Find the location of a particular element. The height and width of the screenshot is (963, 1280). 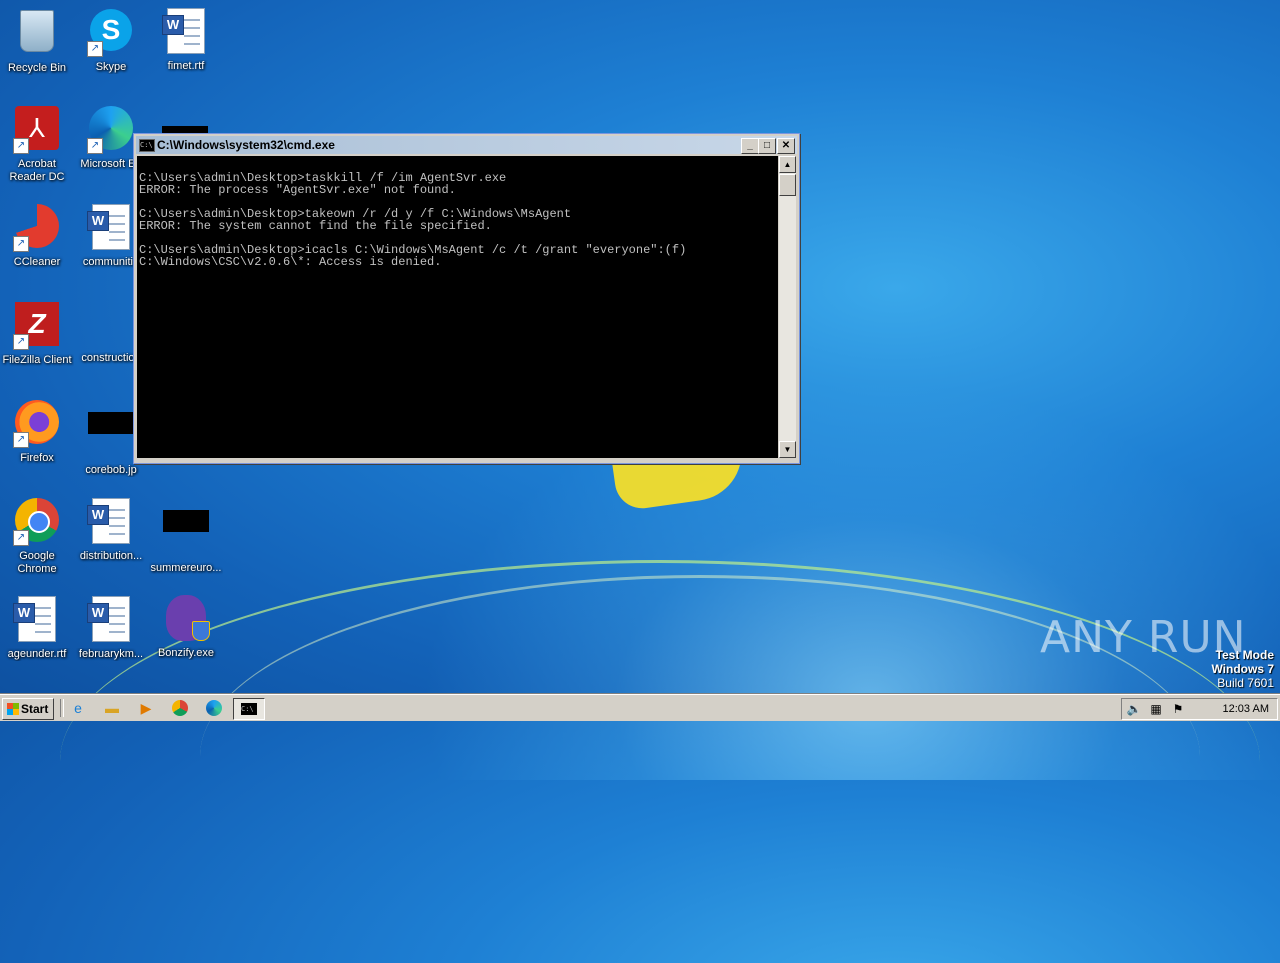

desktop-icon-label: corebob.jp is located at coordinates (111, 470).